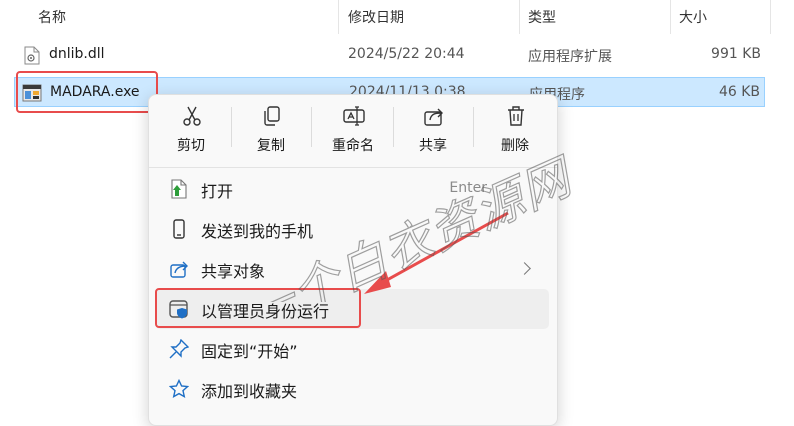 The height and width of the screenshot is (426, 794). What do you see at coordinates (436, 252) in the screenshot?
I see `annotation-arrow` at bounding box center [436, 252].